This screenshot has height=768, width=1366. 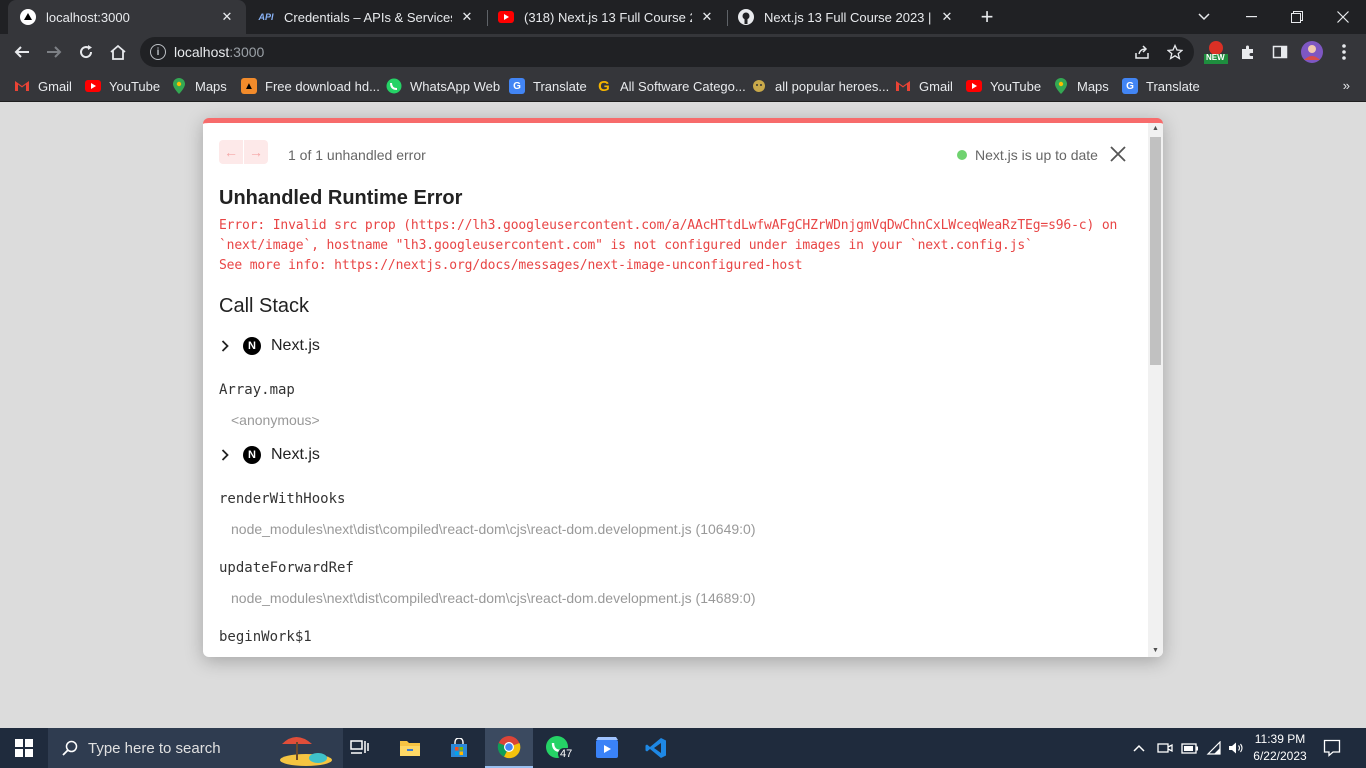 I want to click on reload-button, so click(x=86, y=52).